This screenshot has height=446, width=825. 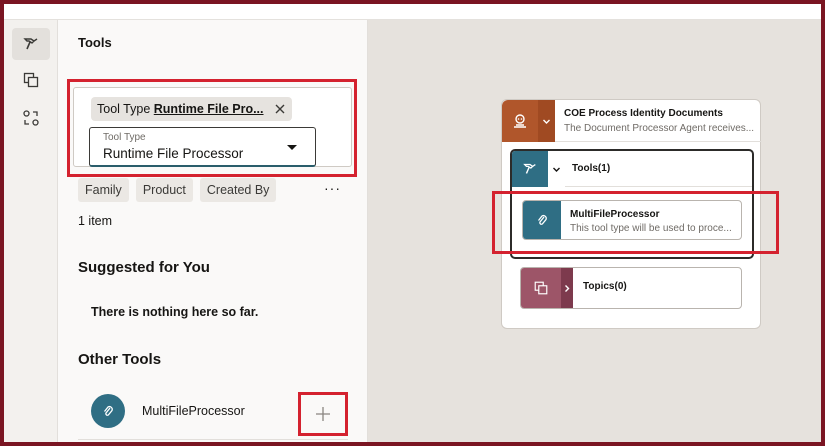 I want to click on agent-icon, so click(x=520, y=121).